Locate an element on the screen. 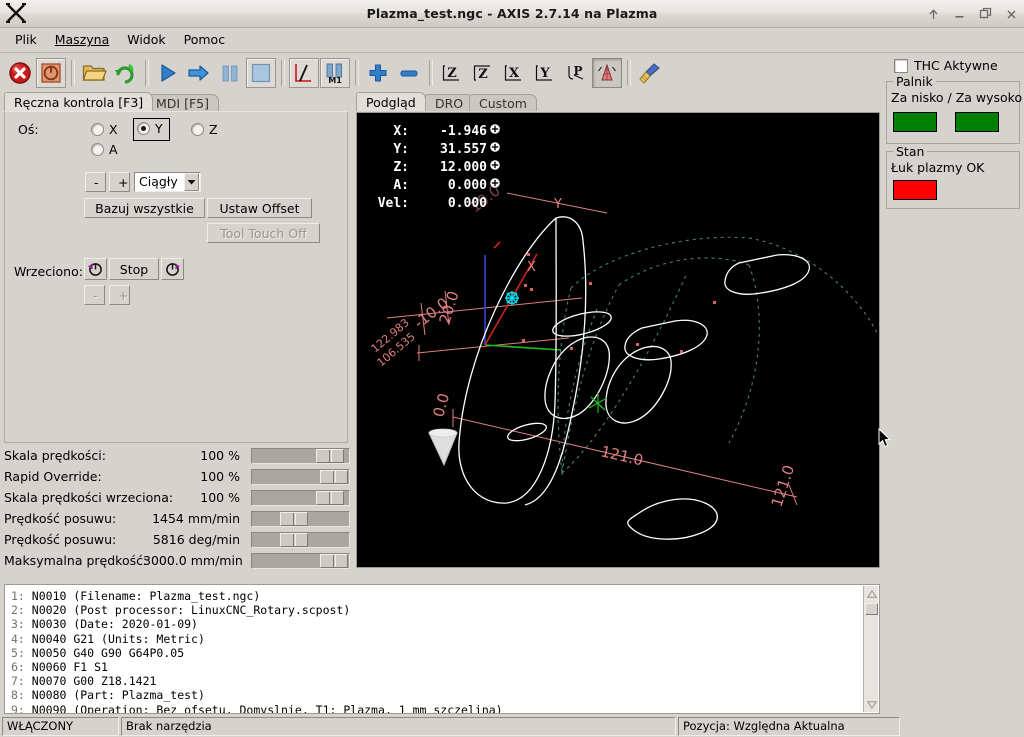 Image resolution: width=1024 pixels, height=737 pixels. view-x-icon: X is located at coordinates (512, 73).